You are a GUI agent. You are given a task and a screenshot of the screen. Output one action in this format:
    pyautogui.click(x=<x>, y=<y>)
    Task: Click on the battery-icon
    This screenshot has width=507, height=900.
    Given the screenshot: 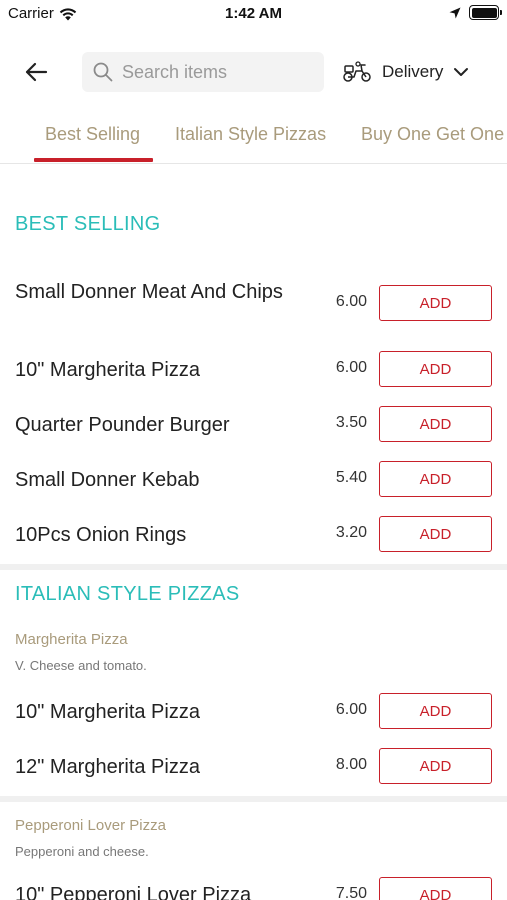 What is the action you would take?
    pyautogui.click(x=485, y=12)
    